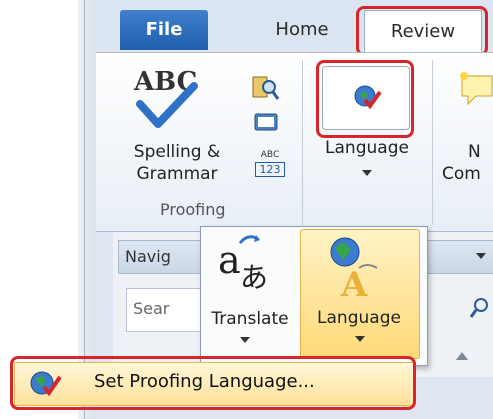  I want to click on comment-icon, so click(476, 89).